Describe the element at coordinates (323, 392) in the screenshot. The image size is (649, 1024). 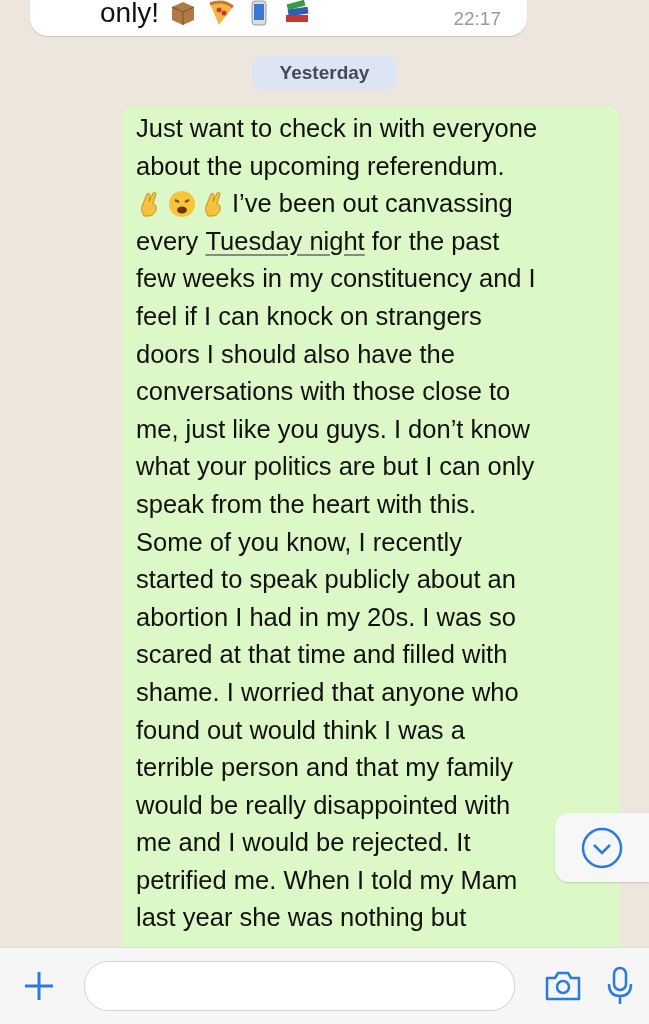
I see `message-text: conversations with those close to` at that location.